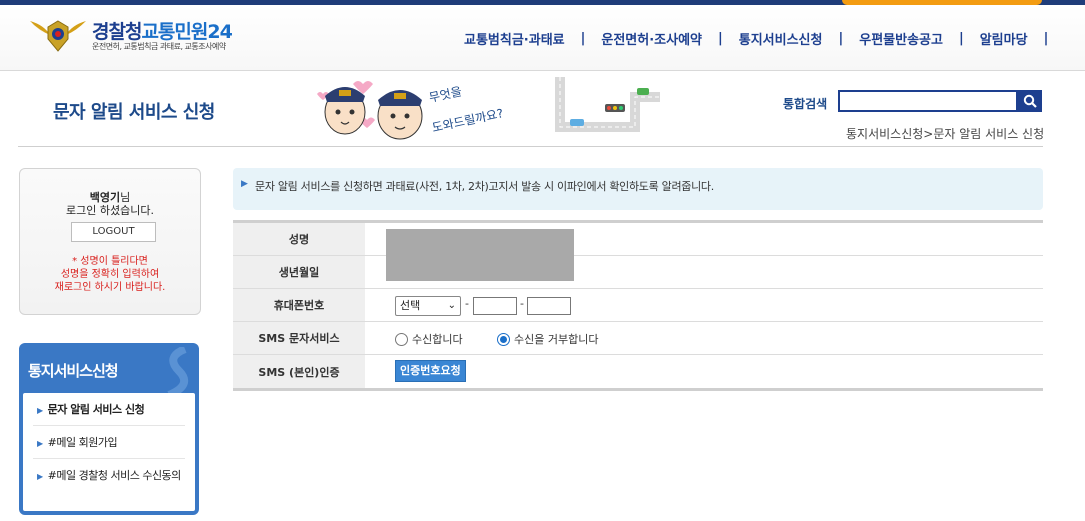  I want to click on nav-item-license: 운전면허·조사예약, so click(651, 38).